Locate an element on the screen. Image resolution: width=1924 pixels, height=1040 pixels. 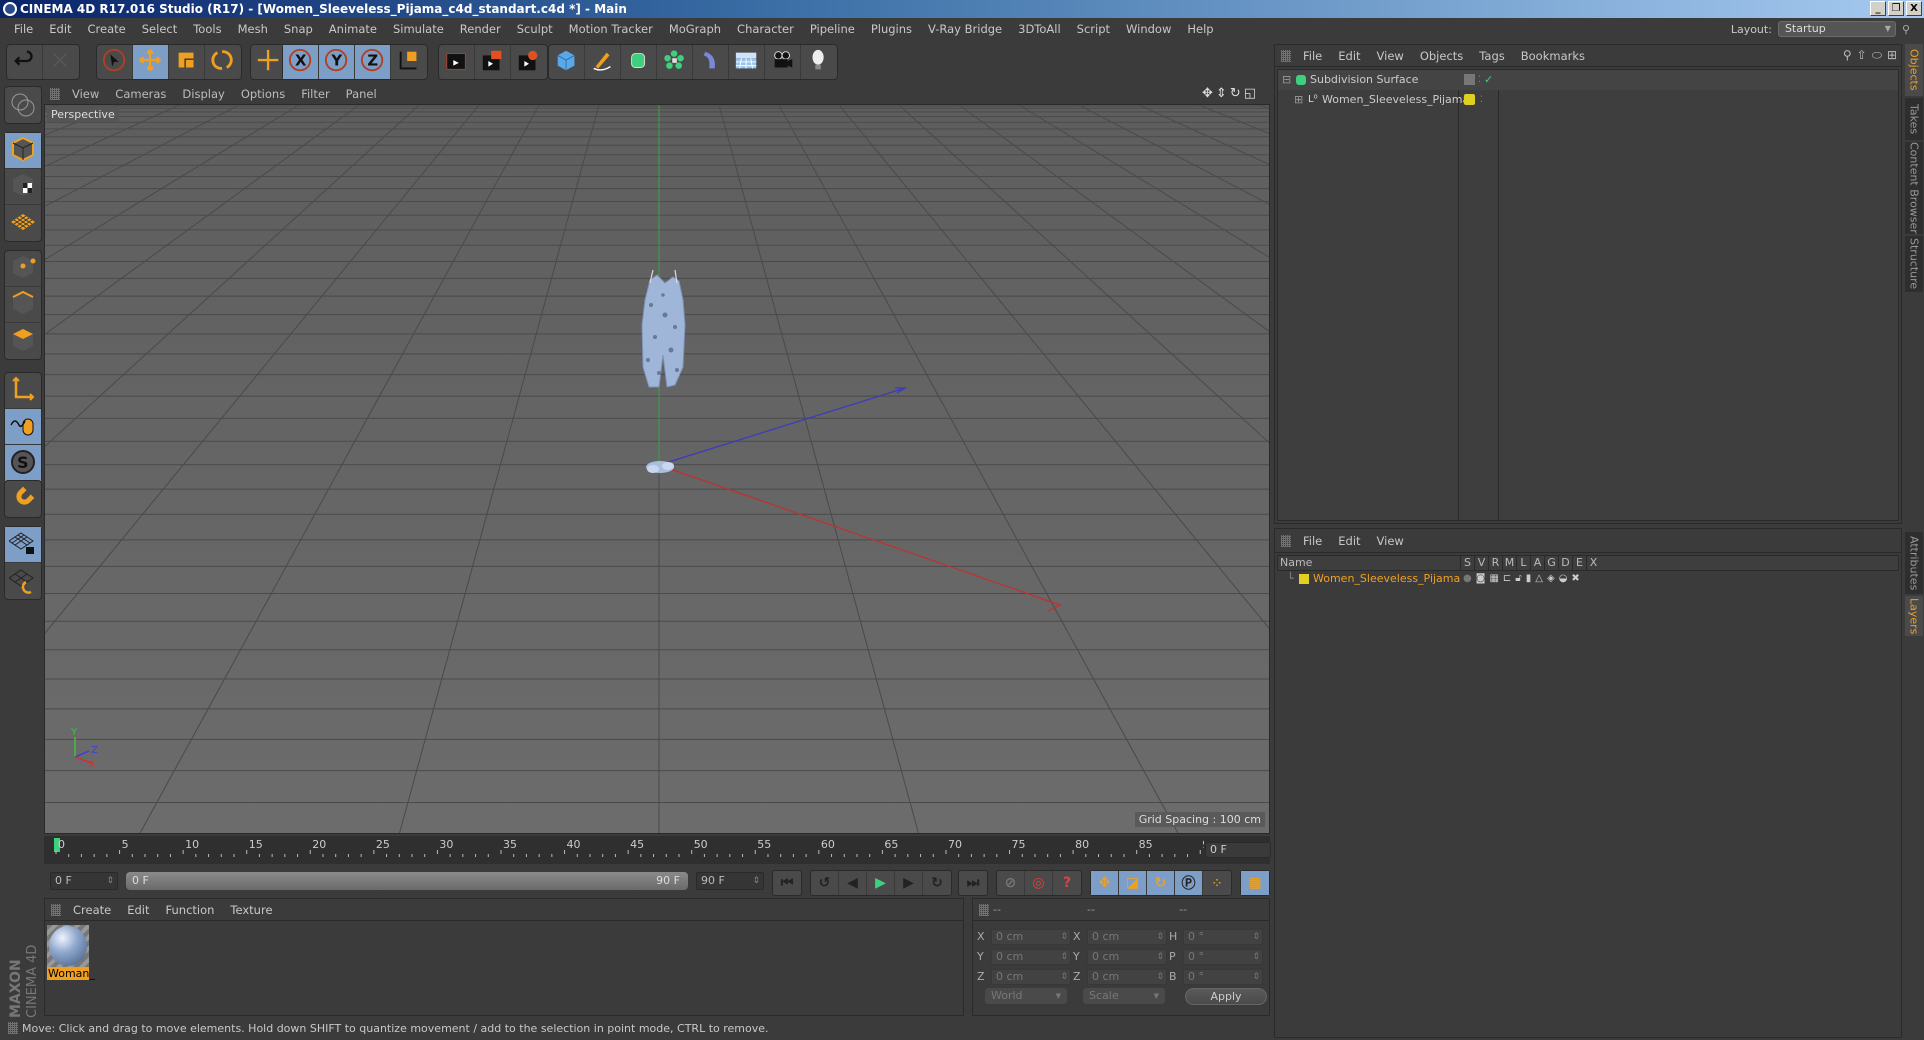
menu-motion-tracker: Motion Tracker is located at coordinates (611, 29).